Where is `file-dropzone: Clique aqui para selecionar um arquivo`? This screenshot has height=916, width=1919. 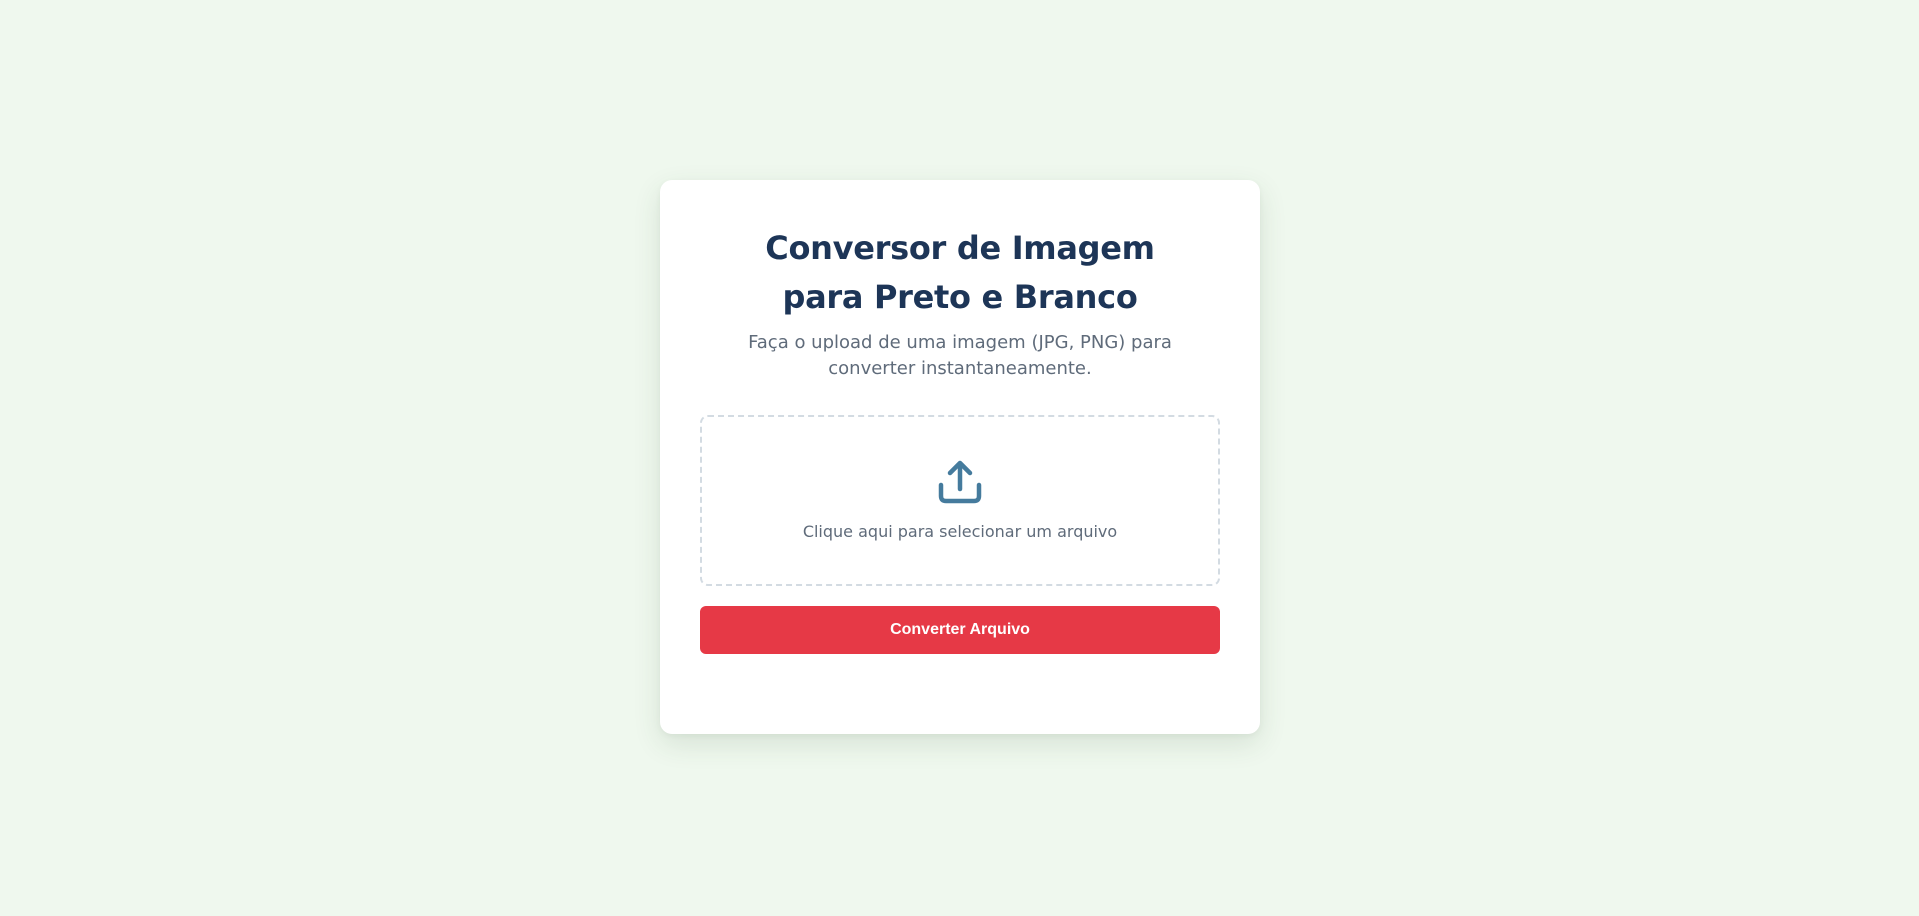 file-dropzone: Clique aqui para selecionar um arquivo is located at coordinates (960, 500).